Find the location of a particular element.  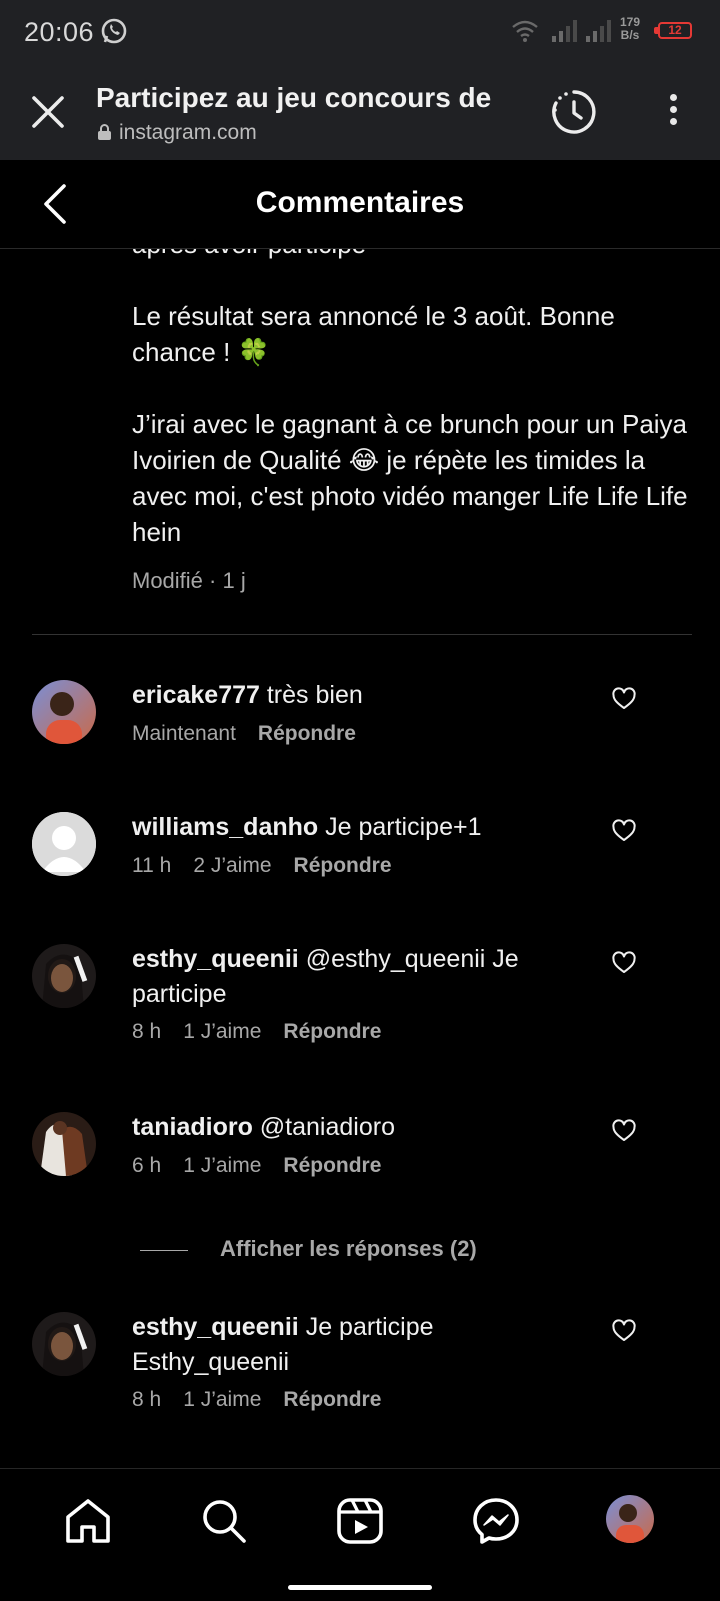

comment-time: 6 h is located at coordinates (147, 1165).